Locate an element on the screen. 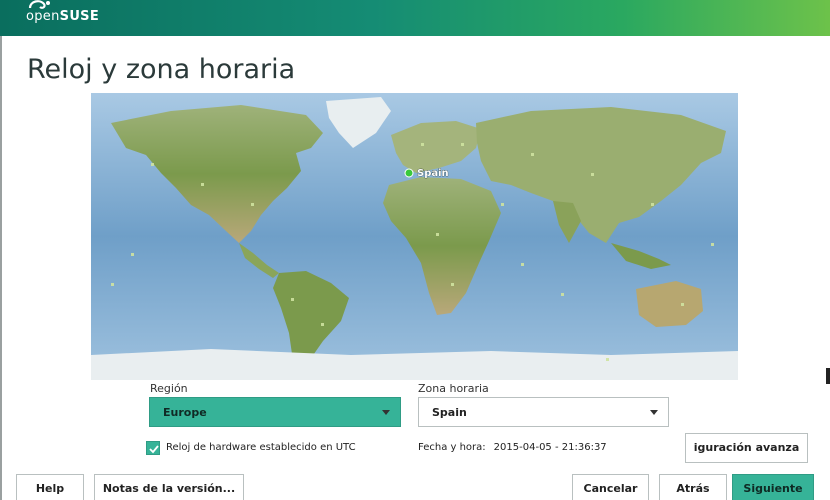  region-value: Europe is located at coordinates (185, 412).